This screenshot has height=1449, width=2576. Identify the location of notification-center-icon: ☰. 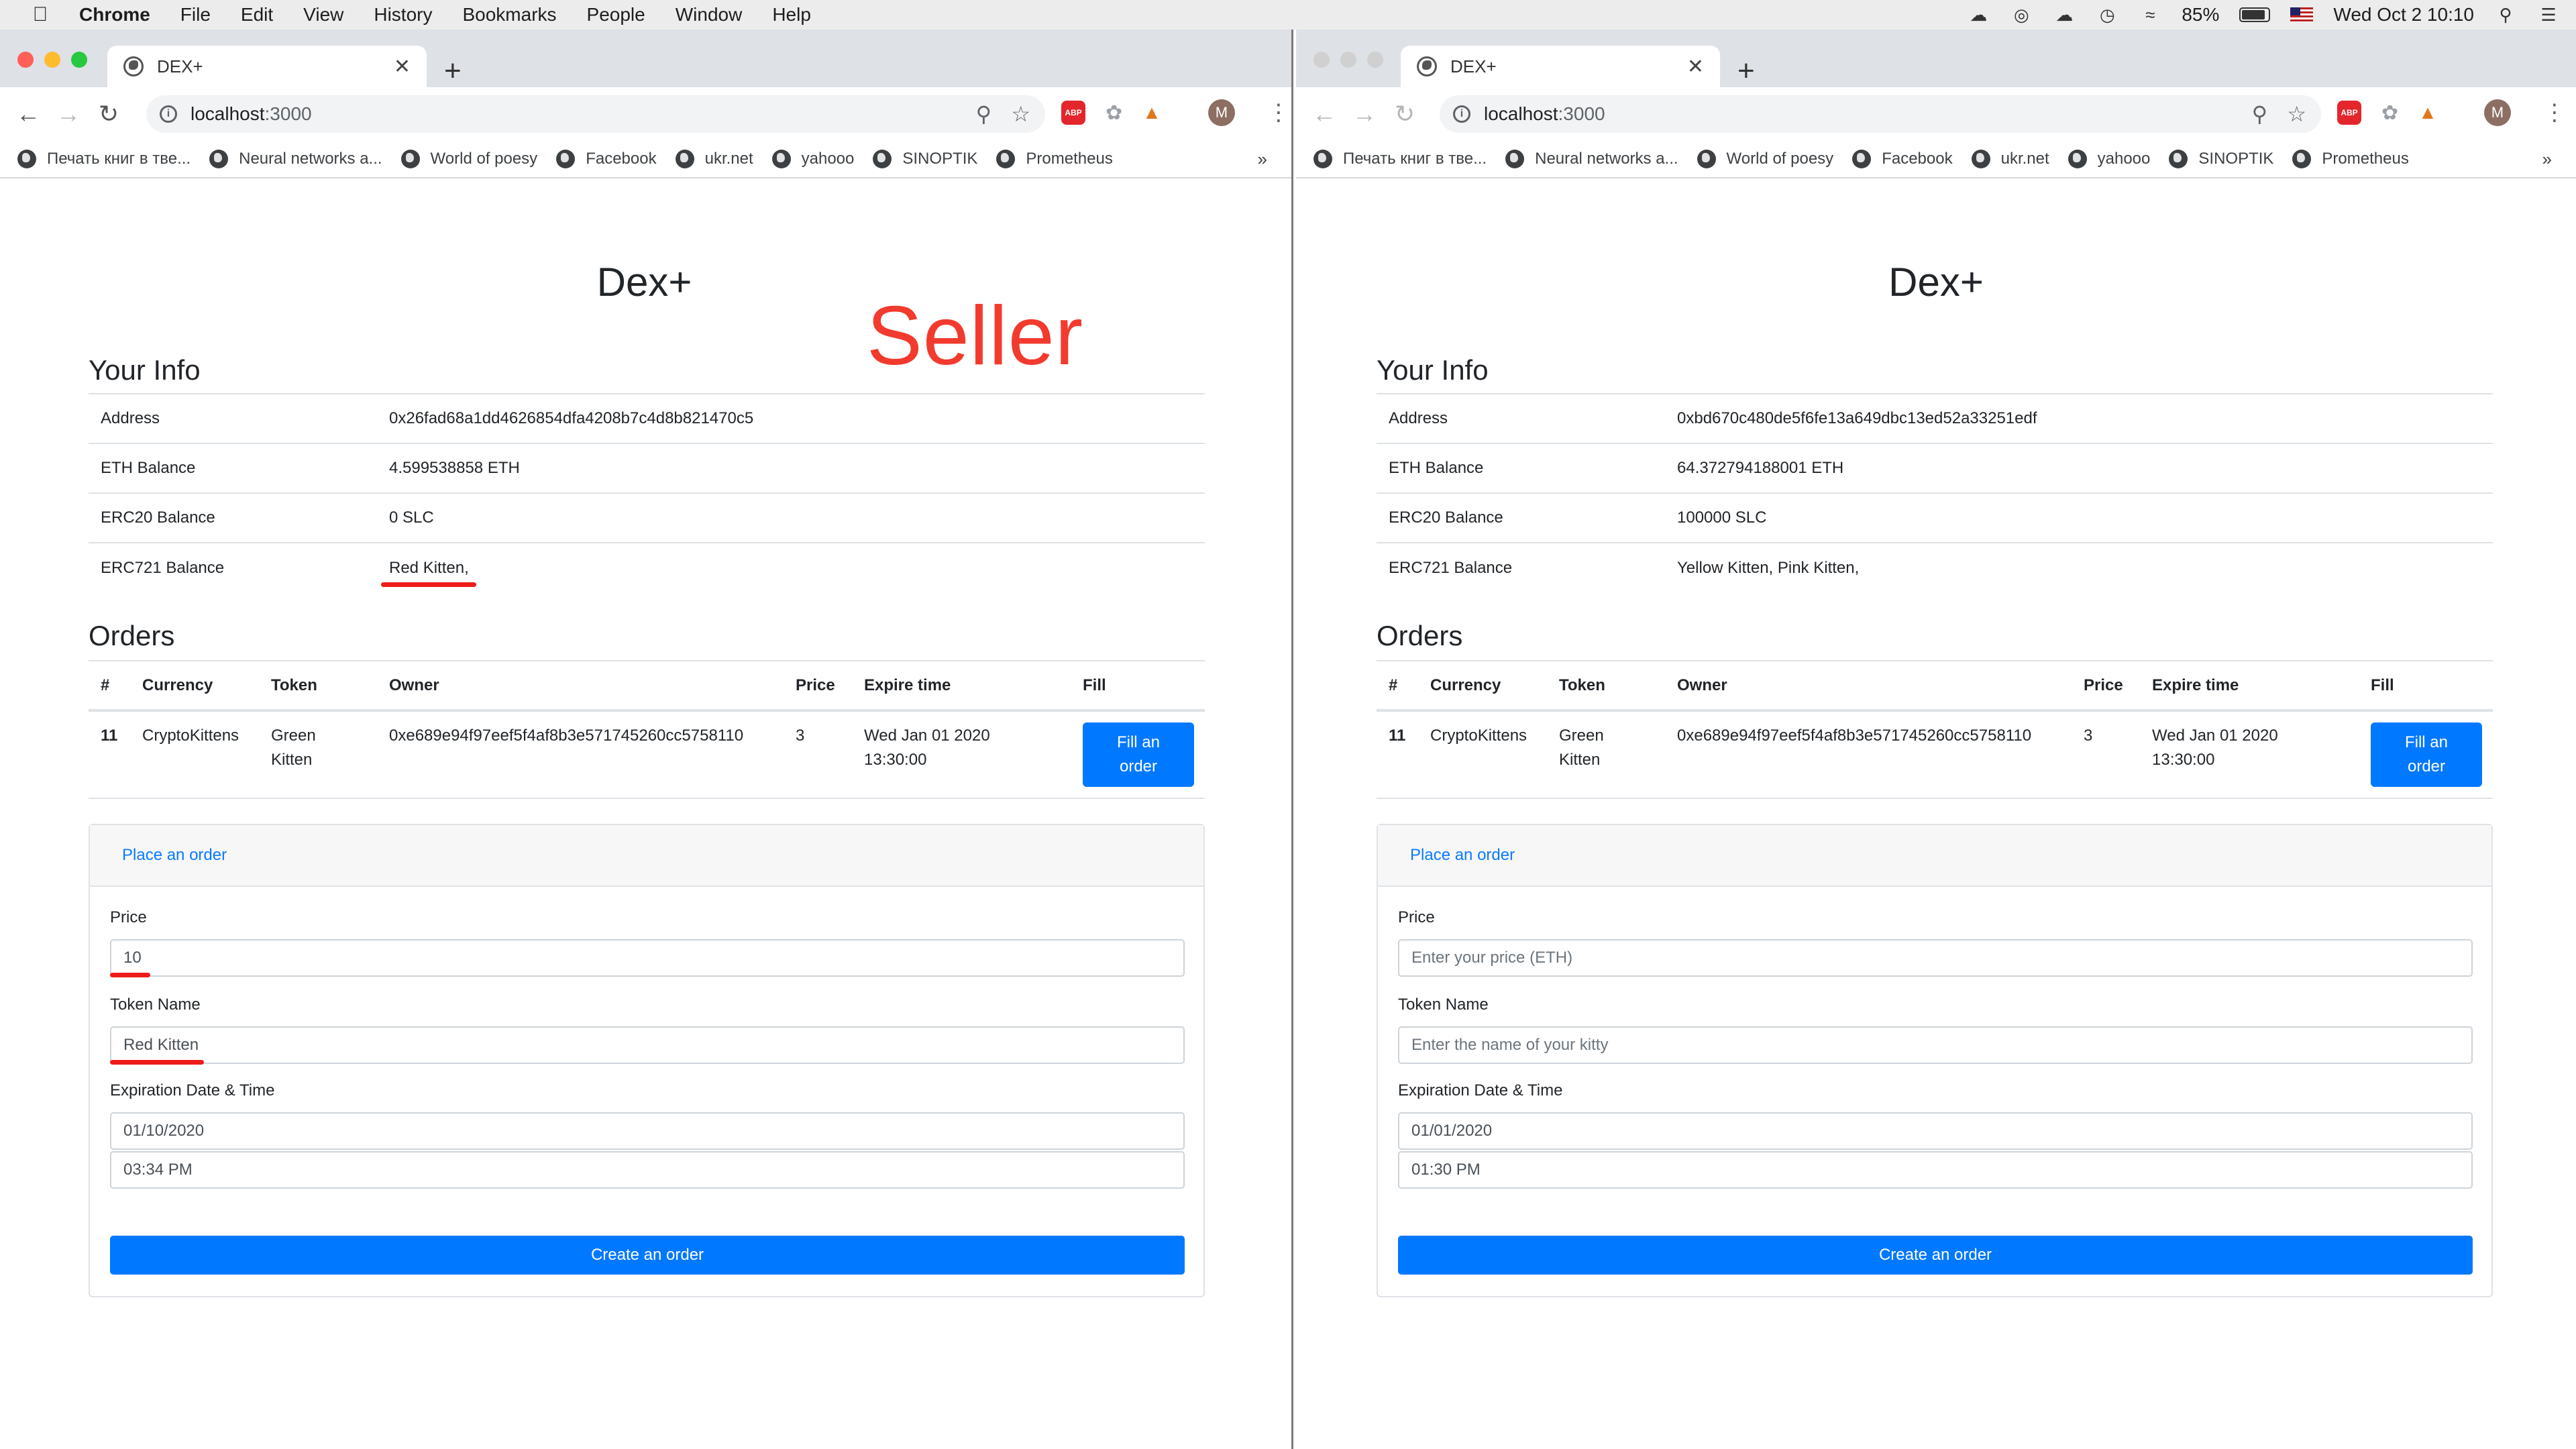
(2548, 15).